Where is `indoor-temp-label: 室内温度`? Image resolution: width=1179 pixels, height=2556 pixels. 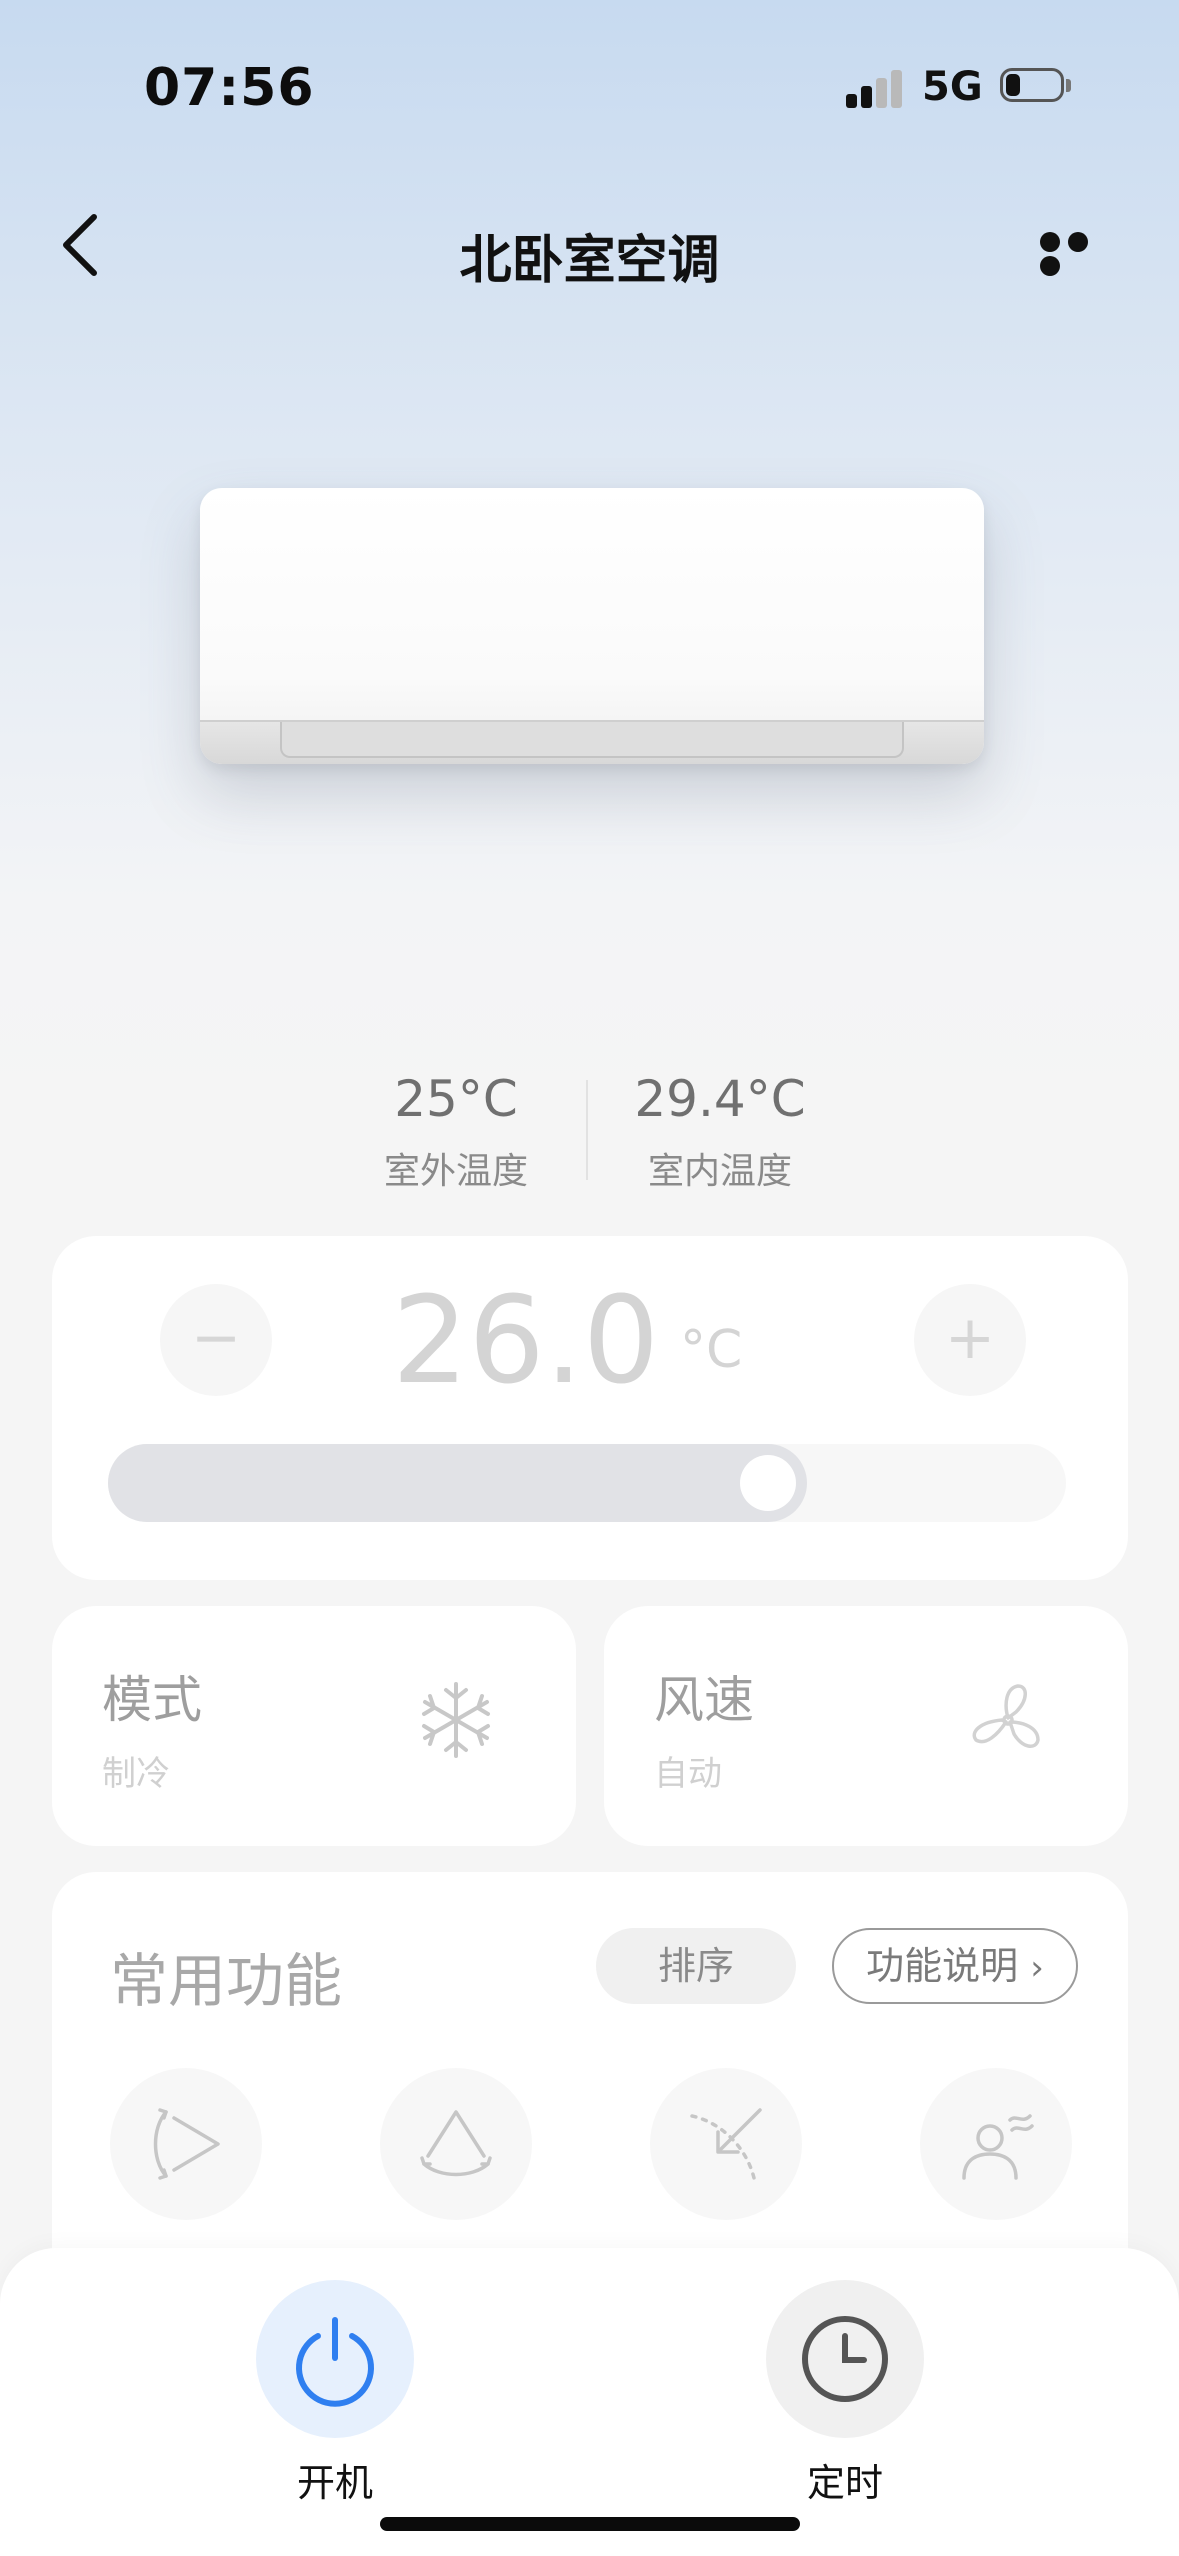 indoor-temp-label: 室内温度 is located at coordinates (719, 1171).